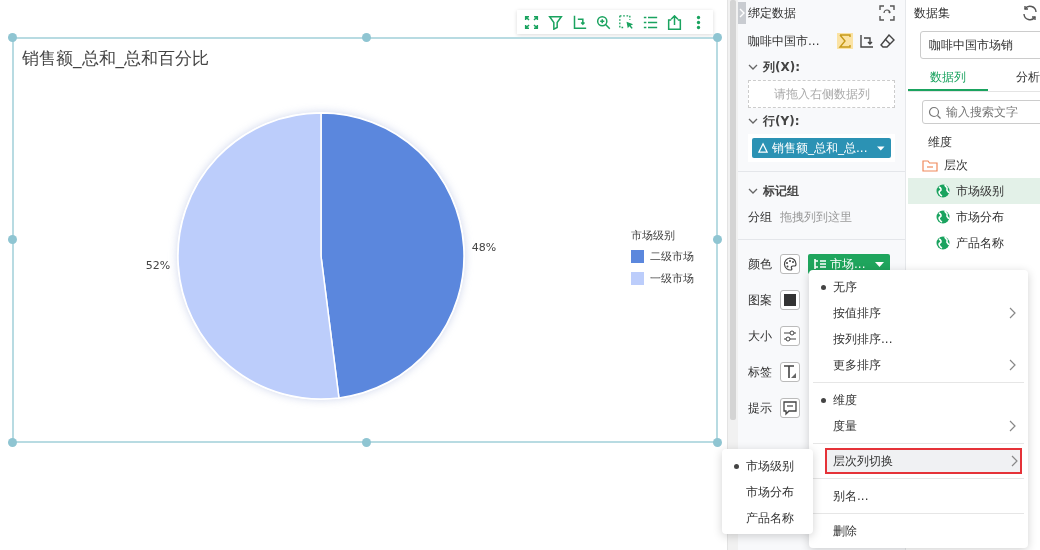 Image resolution: width=1040 pixels, height=550 pixels. What do you see at coordinates (790, 264) in the screenshot?
I see `palette-icon` at bounding box center [790, 264].